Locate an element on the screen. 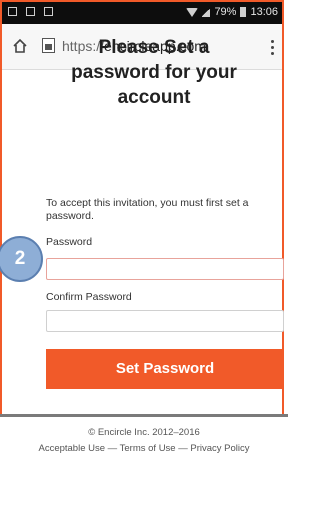 This screenshot has width=320, height=506. notification-icons is located at coordinates (30, 11).